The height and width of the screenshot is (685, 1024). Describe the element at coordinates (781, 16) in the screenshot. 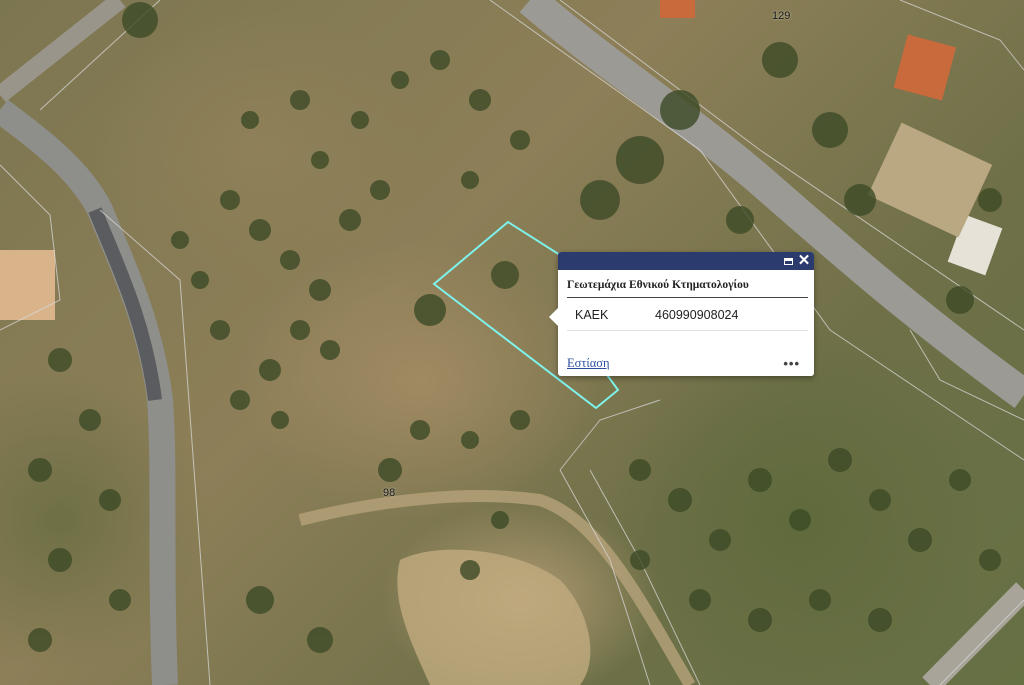

I see `parcel-label: 129` at that location.